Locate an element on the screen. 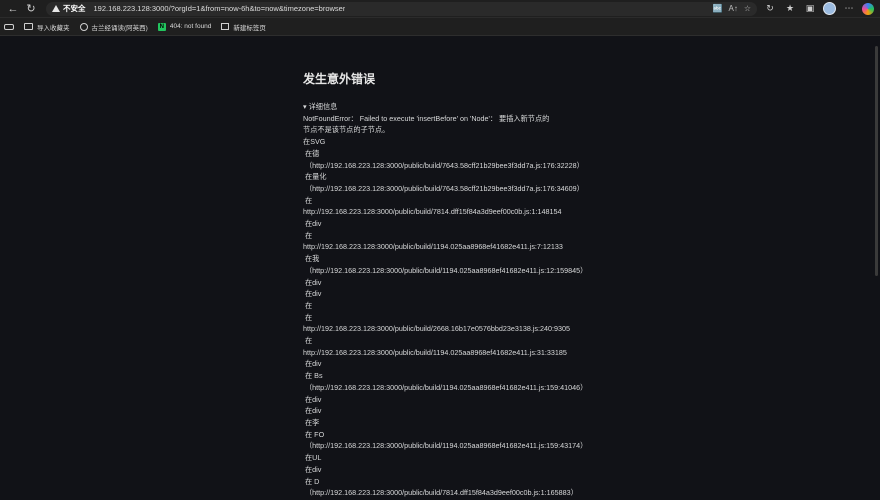 Image resolution: width=880 pixels, height=500 pixels. stack-line: 在SVG is located at coordinates (314, 142).